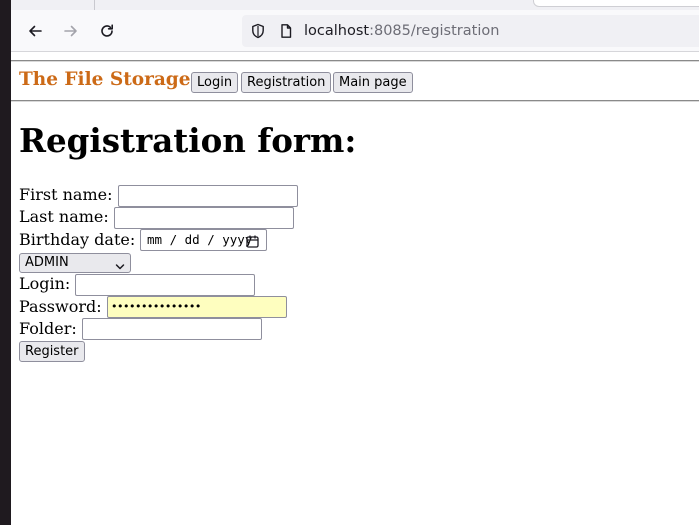  Describe the element at coordinates (5, 262) in the screenshot. I see `desktop-edge` at that location.